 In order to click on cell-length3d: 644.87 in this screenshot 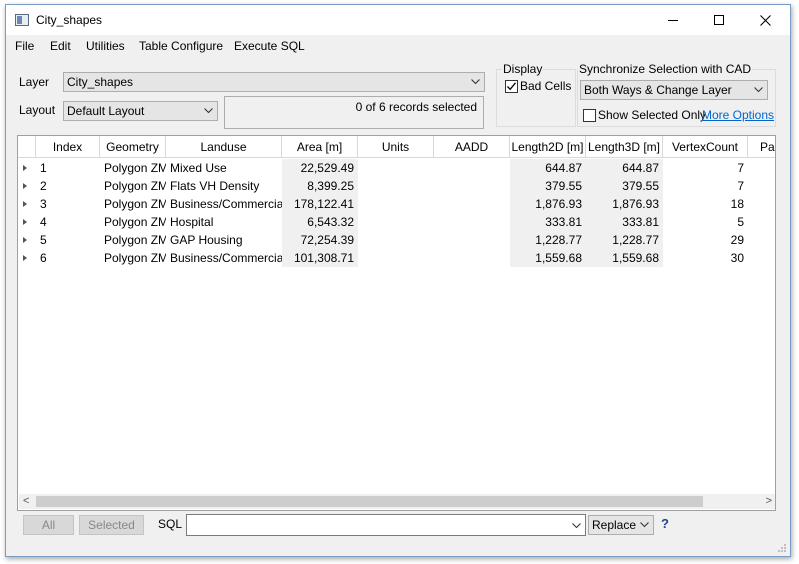, I will do `click(624, 168)`.